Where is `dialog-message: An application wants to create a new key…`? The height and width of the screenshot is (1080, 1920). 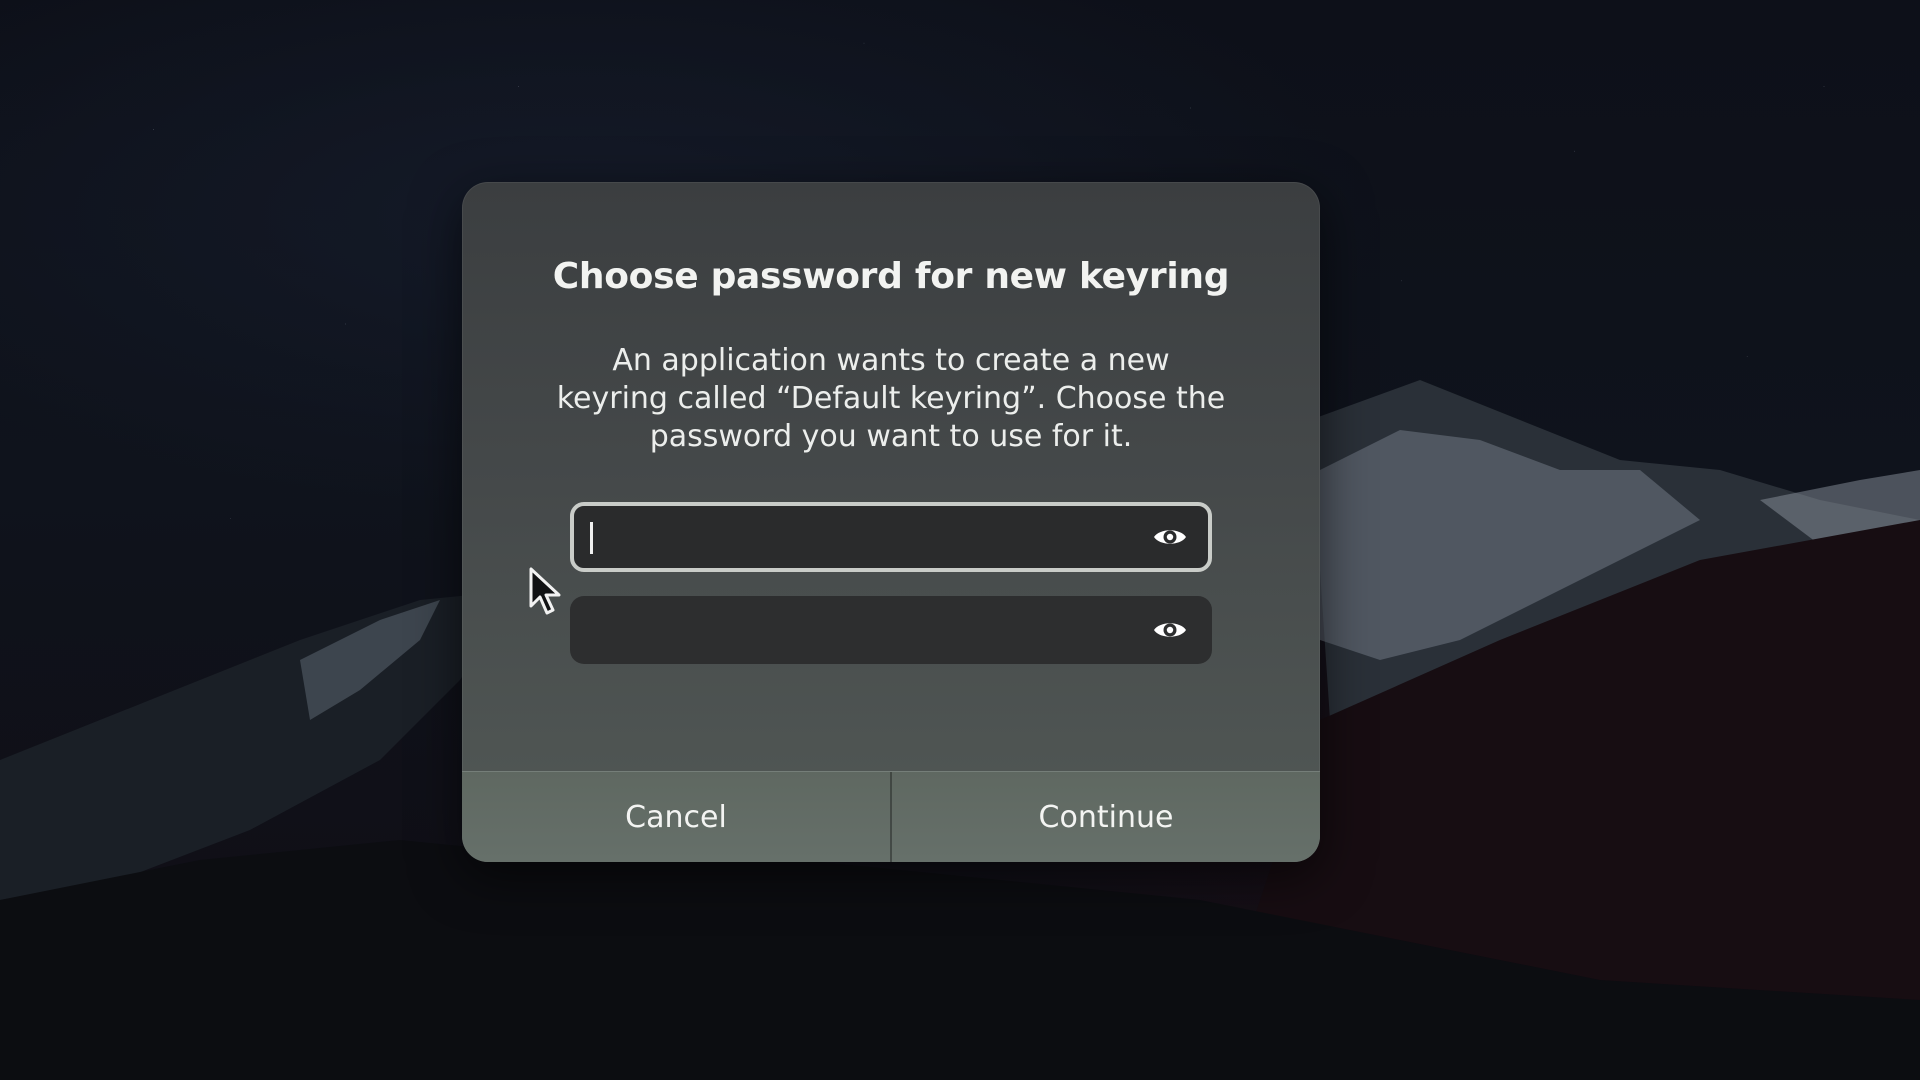
dialog-message: An application wants to create a new key… is located at coordinates (891, 398).